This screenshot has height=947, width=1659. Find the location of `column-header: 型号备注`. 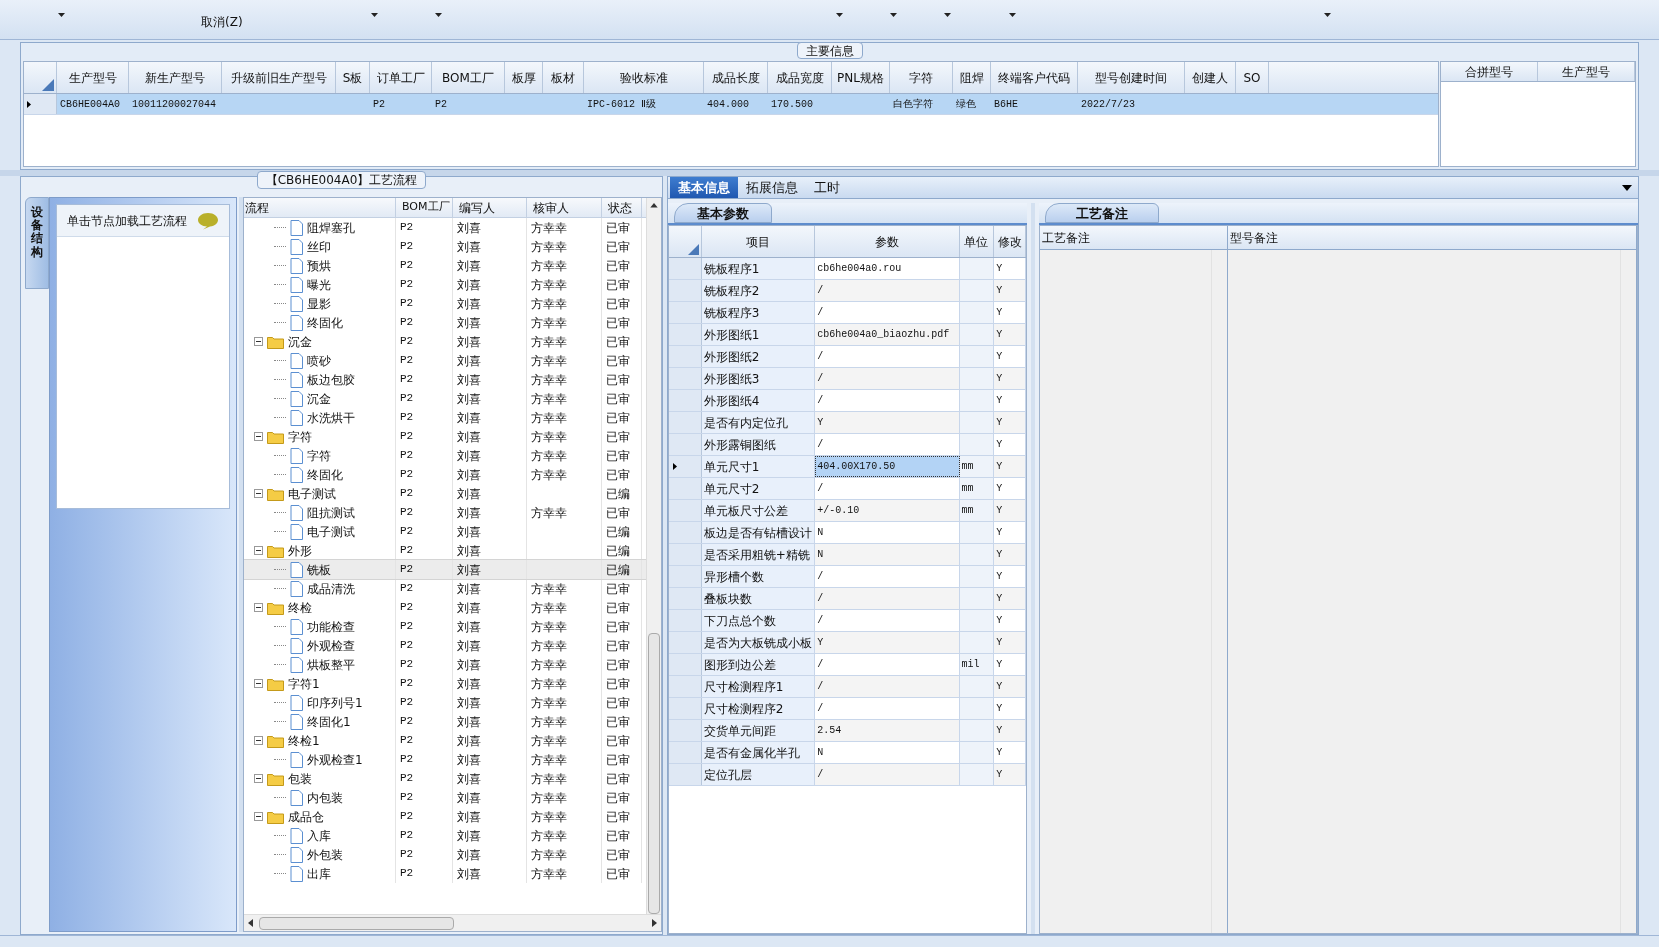

column-header: 型号备注 is located at coordinates (1432, 238).